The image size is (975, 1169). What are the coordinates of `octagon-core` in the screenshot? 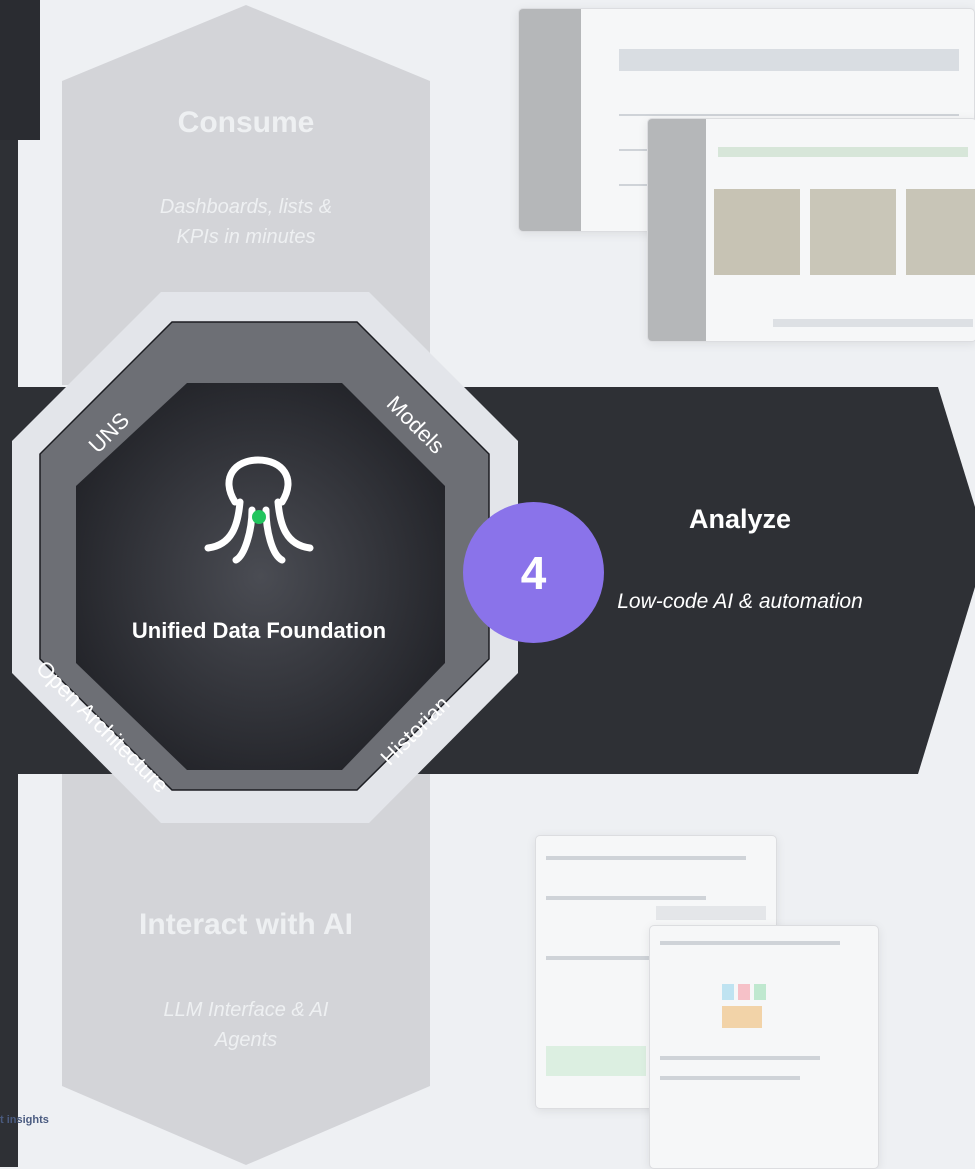 It's located at (260, 576).